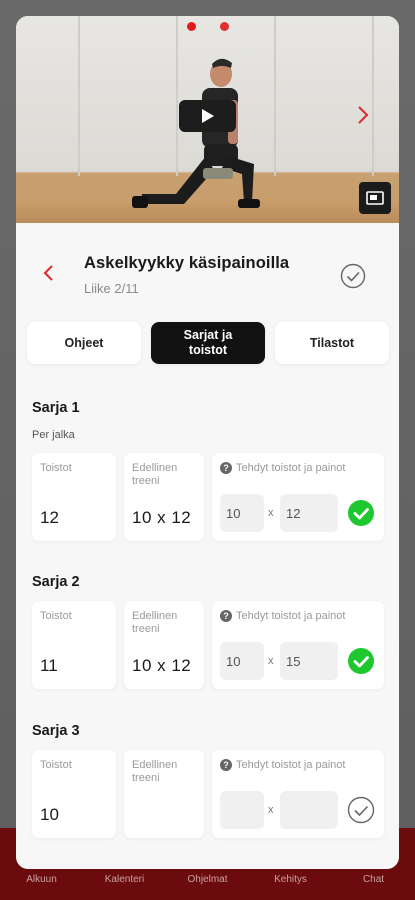 The image size is (415, 900). I want to click on tab-statistics: Tilastot, so click(332, 343).